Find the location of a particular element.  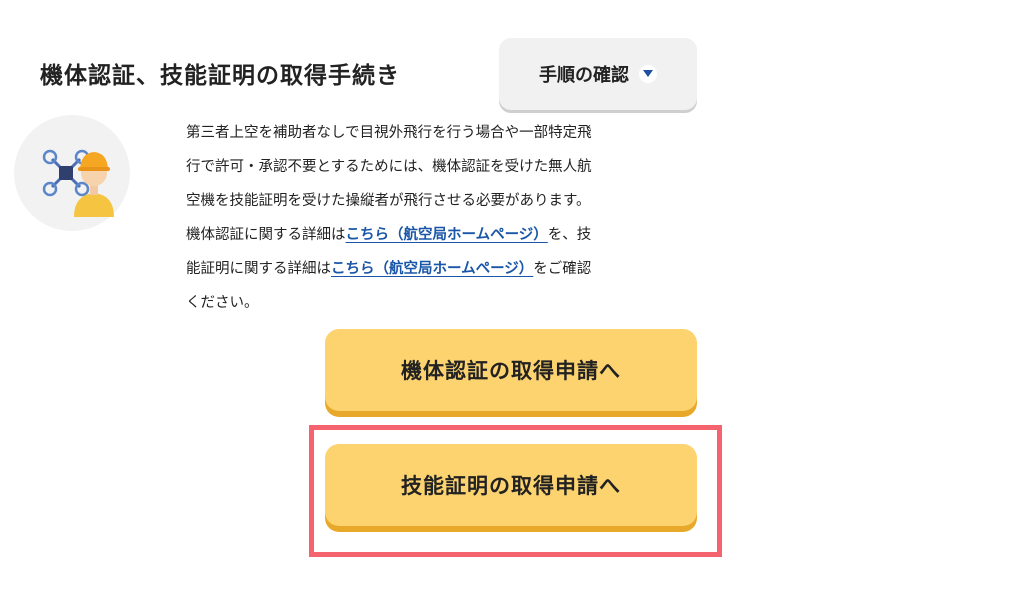

procedure-check-label: 手順の確認 is located at coordinates (584, 75).